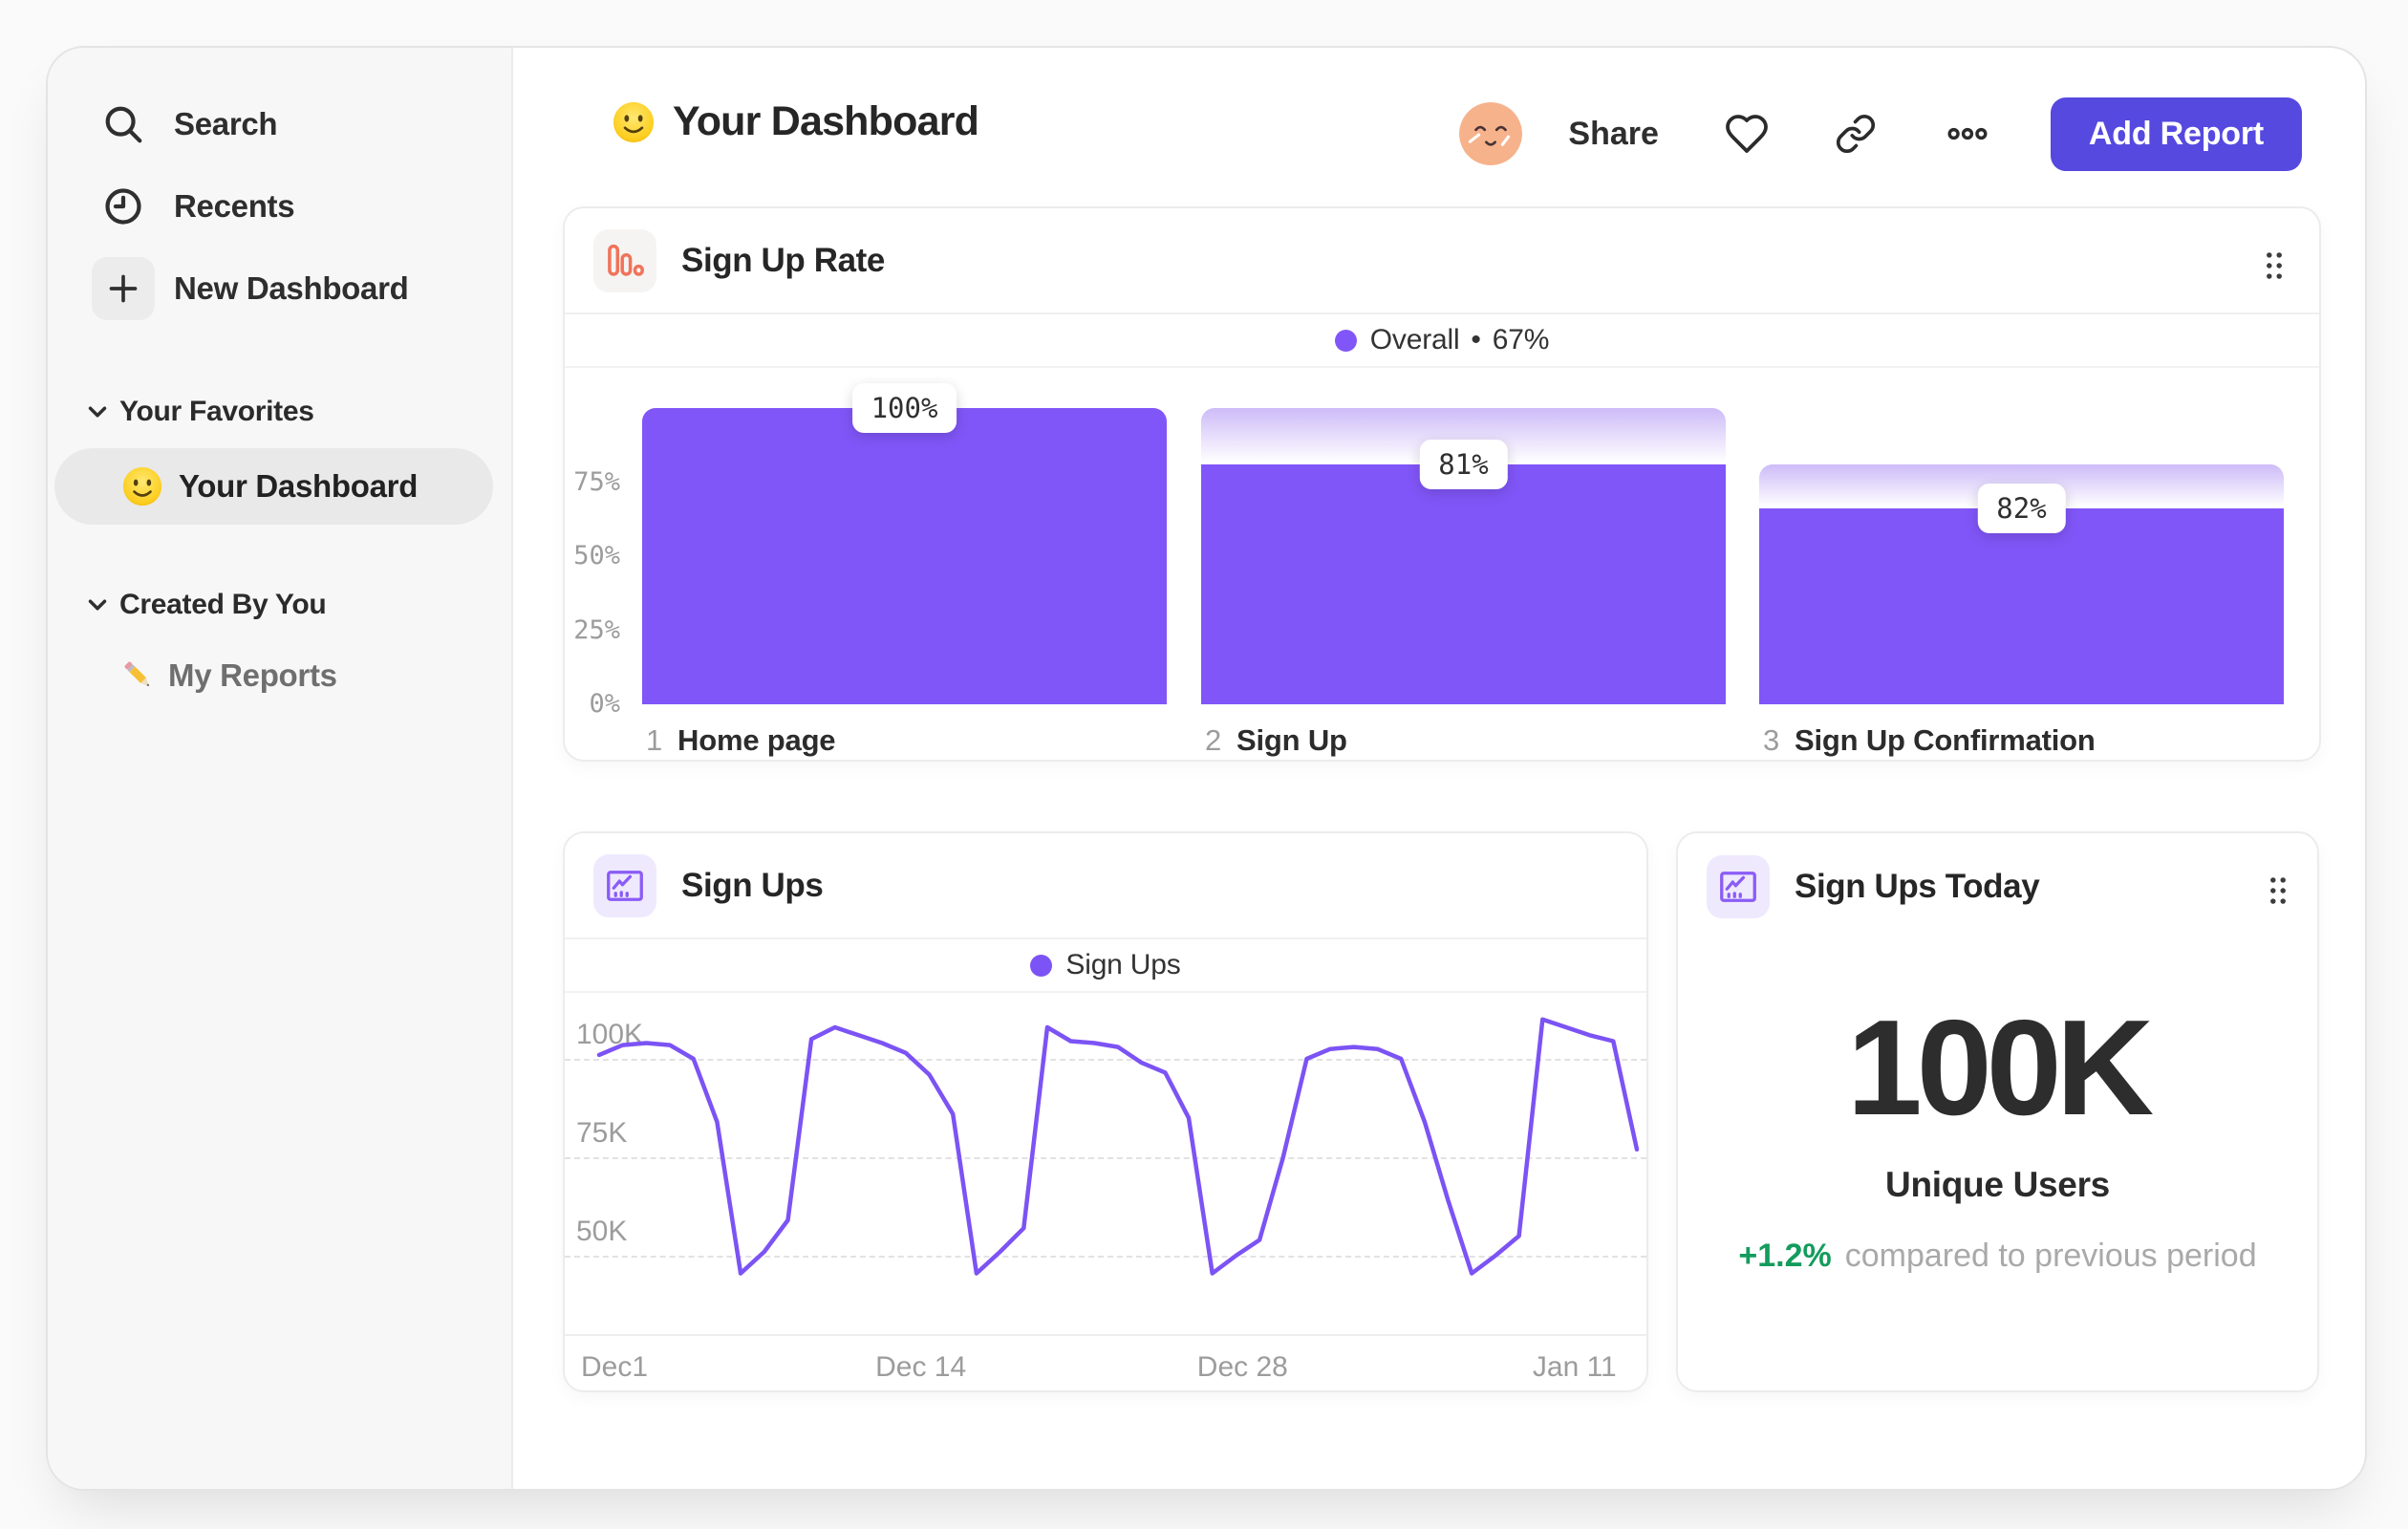  I want to click on sidebar-item-my-reports: My Reports, so click(228, 676).